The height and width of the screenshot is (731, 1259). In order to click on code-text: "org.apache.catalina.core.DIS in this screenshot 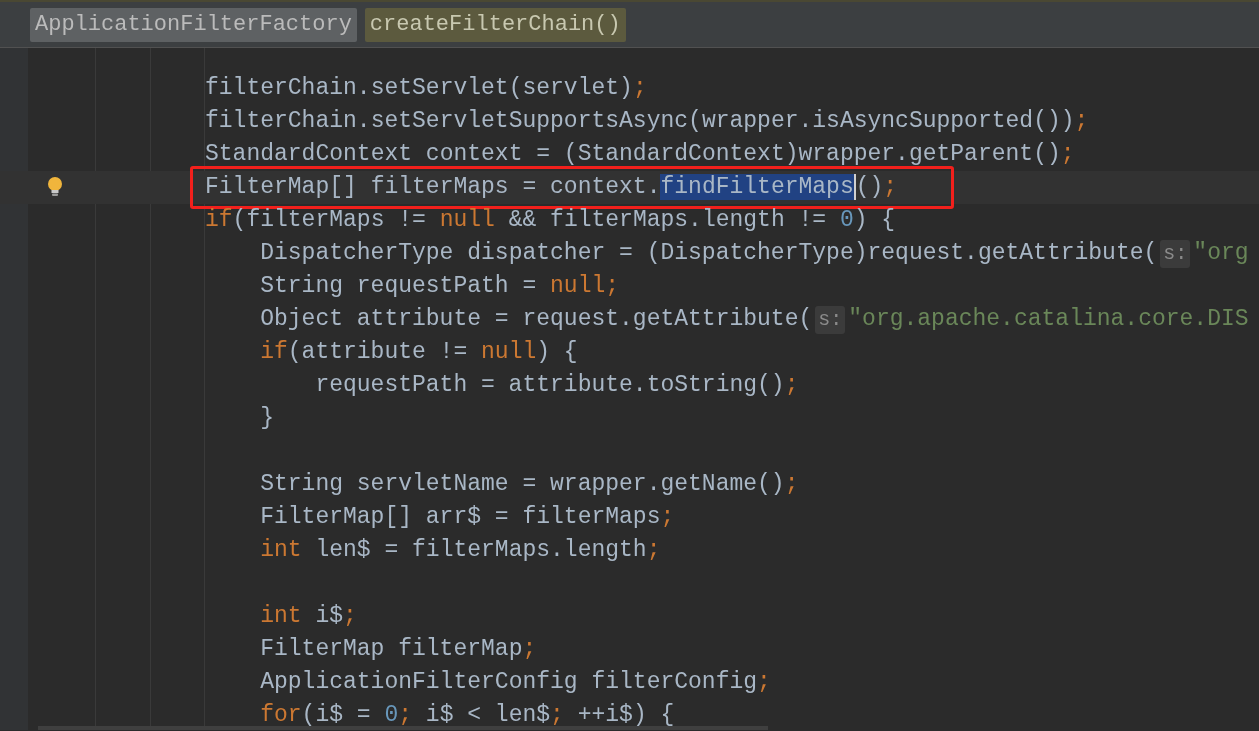, I will do `click(1048, 319)`.